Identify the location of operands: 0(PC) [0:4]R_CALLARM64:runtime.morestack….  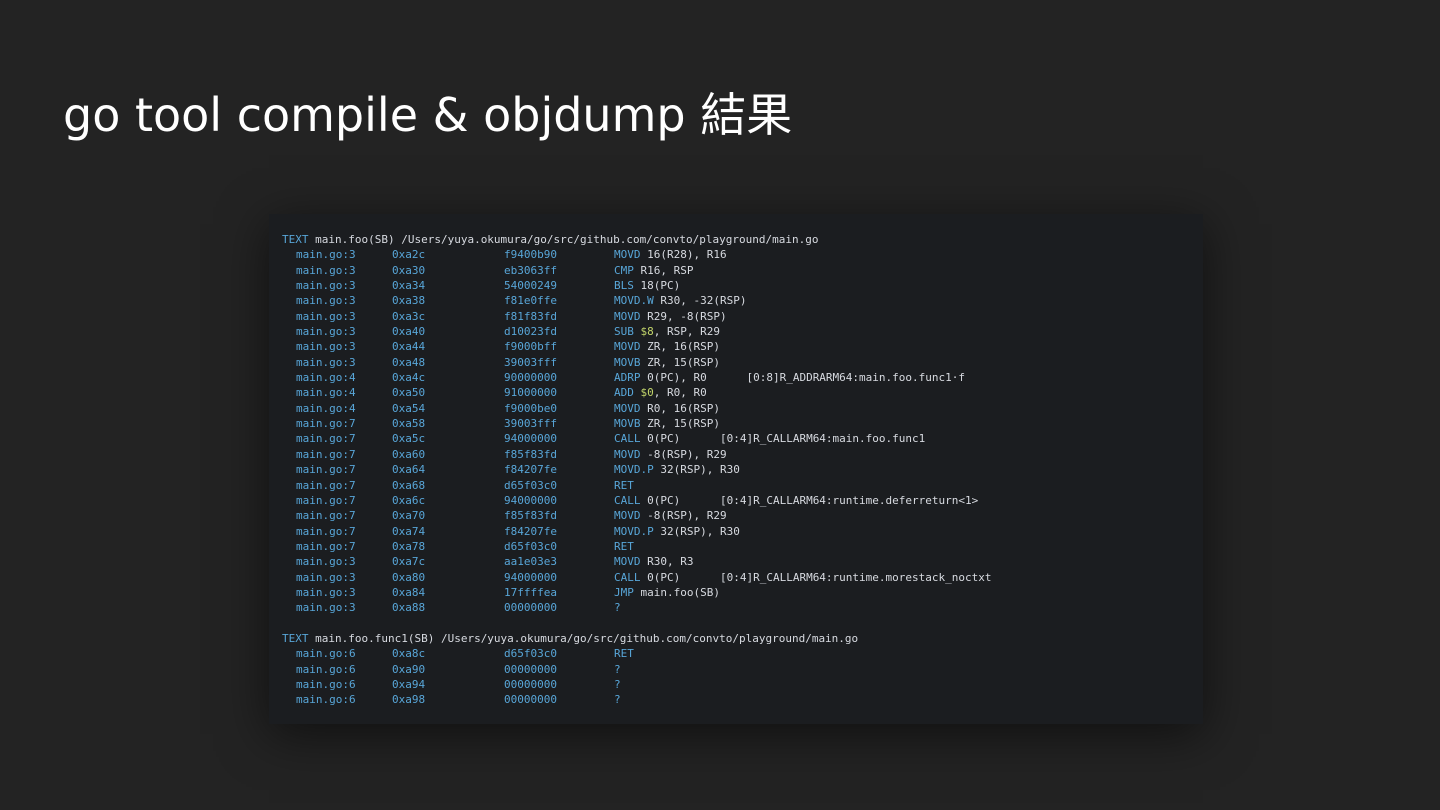
(819, 577).